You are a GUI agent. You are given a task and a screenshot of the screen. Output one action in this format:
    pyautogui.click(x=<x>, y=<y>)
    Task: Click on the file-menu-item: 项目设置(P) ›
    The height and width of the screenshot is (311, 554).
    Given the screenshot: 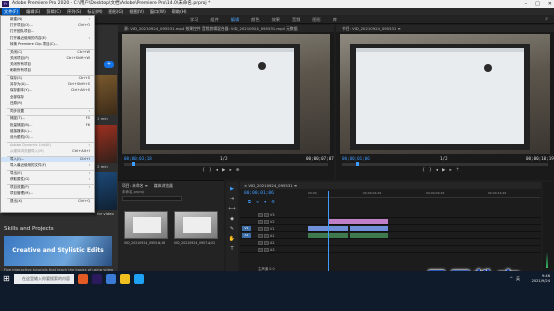 What is the action you would take?
    pyautogui.click(x=47, y=187)
    